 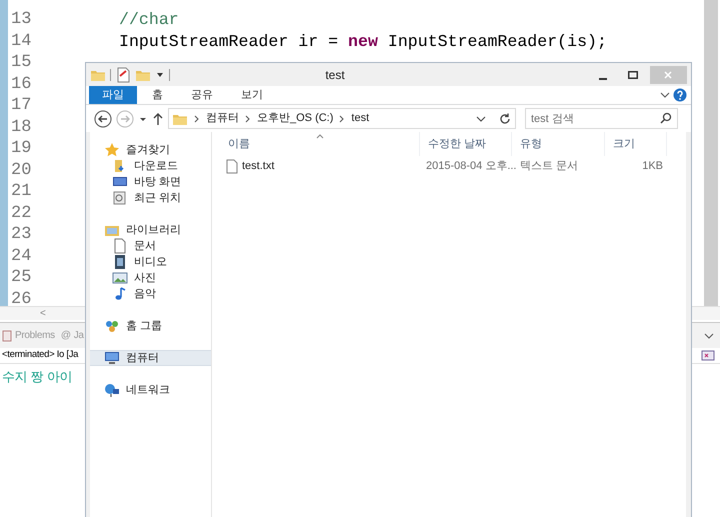 I want to click on window-title: test, so click(x=335, y=75).